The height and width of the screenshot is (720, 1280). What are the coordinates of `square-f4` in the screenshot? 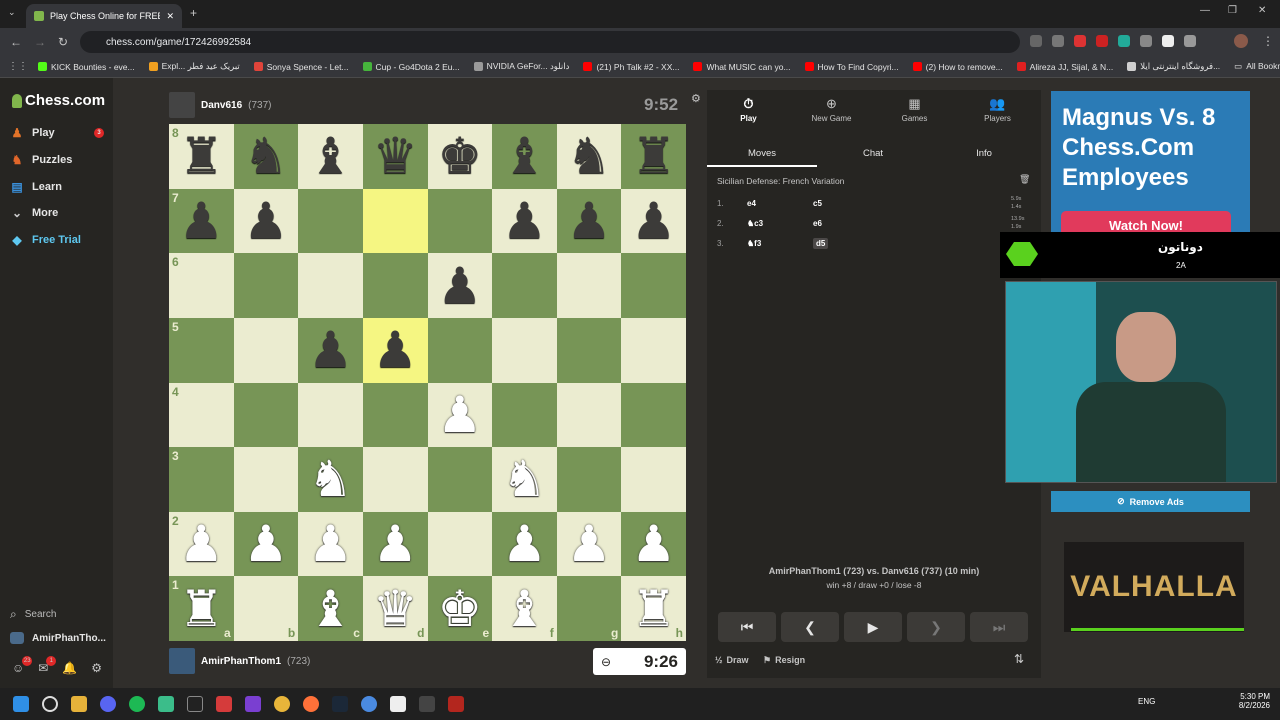 It's located at (524, 415).